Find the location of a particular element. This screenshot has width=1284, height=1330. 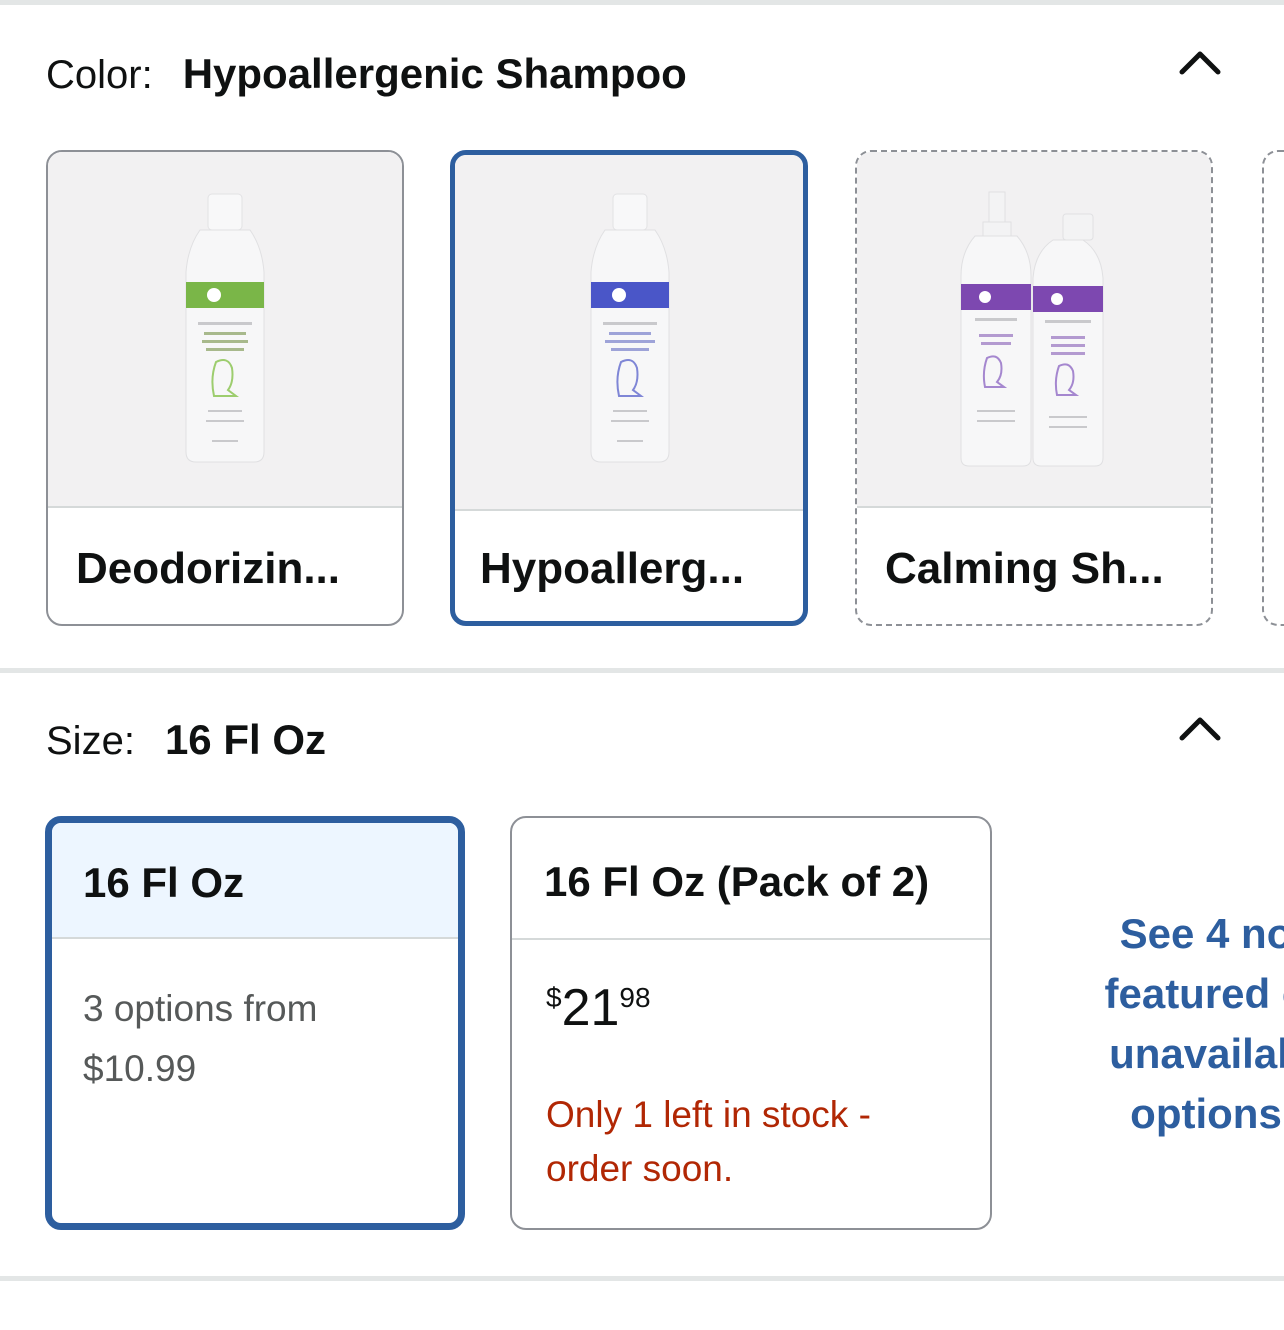

size-option-offers: 3 options from $10.99 is located at coordinates (200, 1039).